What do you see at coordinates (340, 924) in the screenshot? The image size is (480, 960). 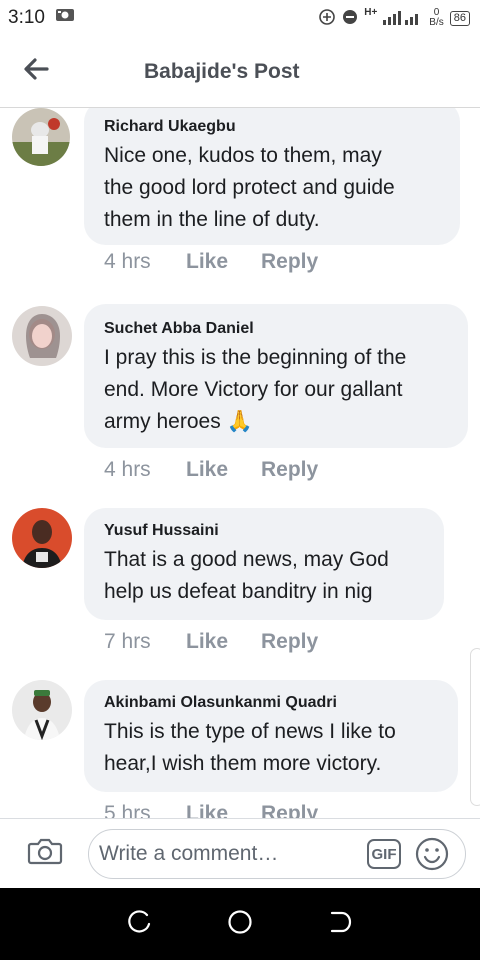 I see `back-nav-icon` at bounding box center [340, 924].